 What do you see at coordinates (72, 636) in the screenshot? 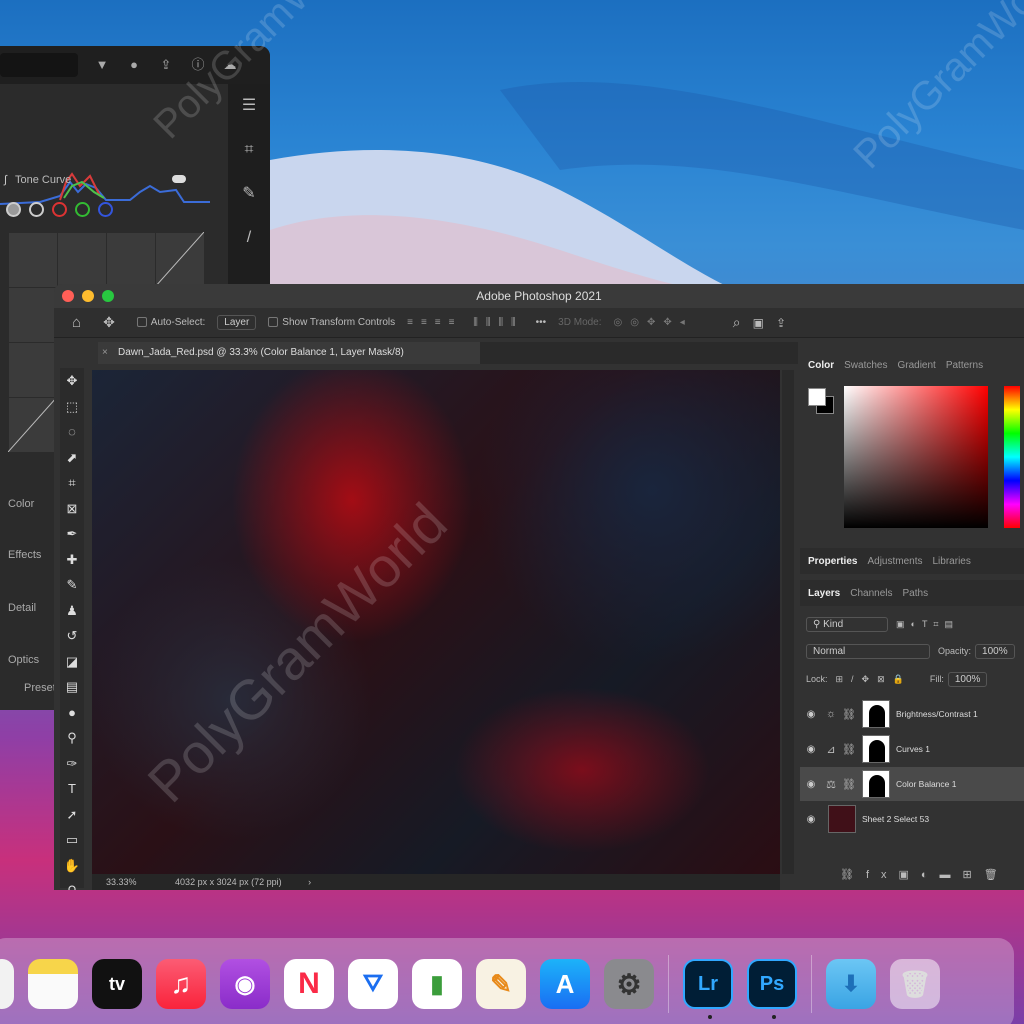
I see `history-brush-tool-icon: ↺` at bounding box center [72, 636].